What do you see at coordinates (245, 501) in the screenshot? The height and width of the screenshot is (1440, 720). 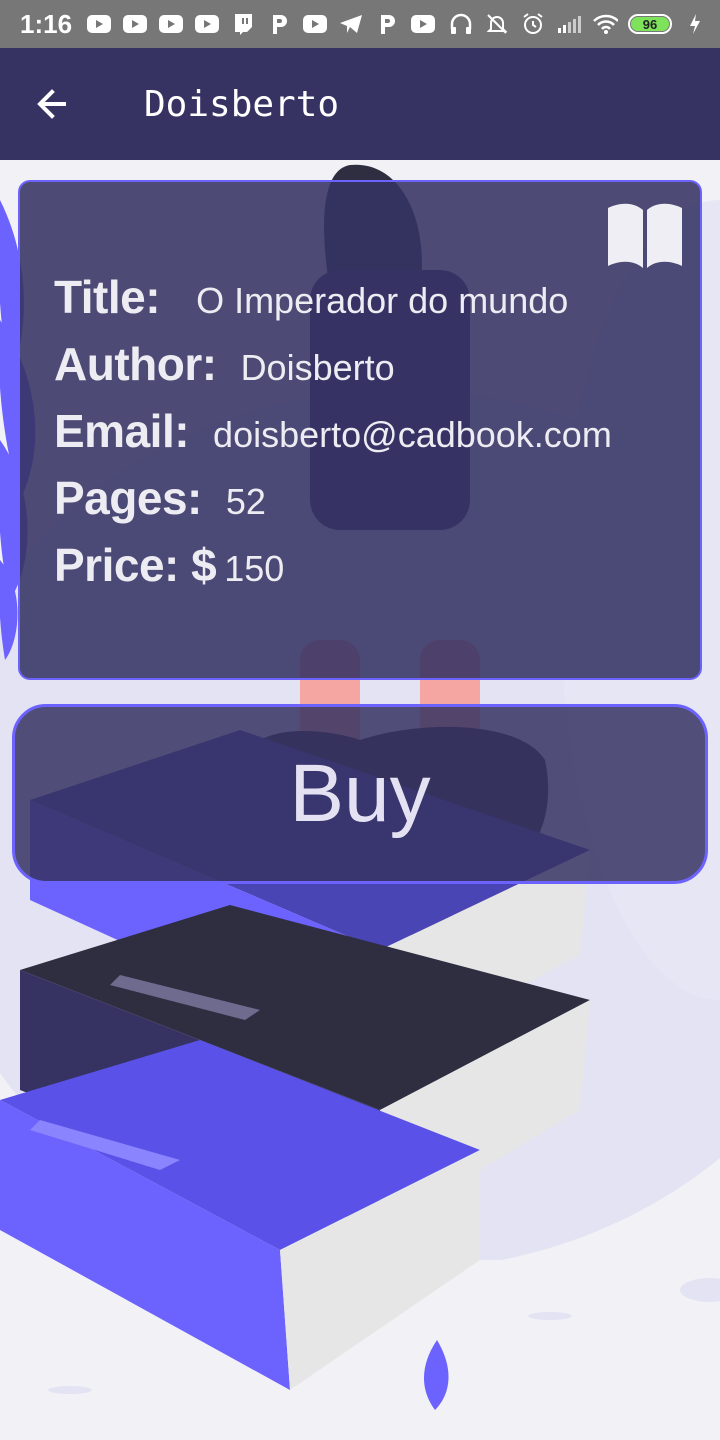 I see `pages-value: 52` at bounding box center [245, 501].